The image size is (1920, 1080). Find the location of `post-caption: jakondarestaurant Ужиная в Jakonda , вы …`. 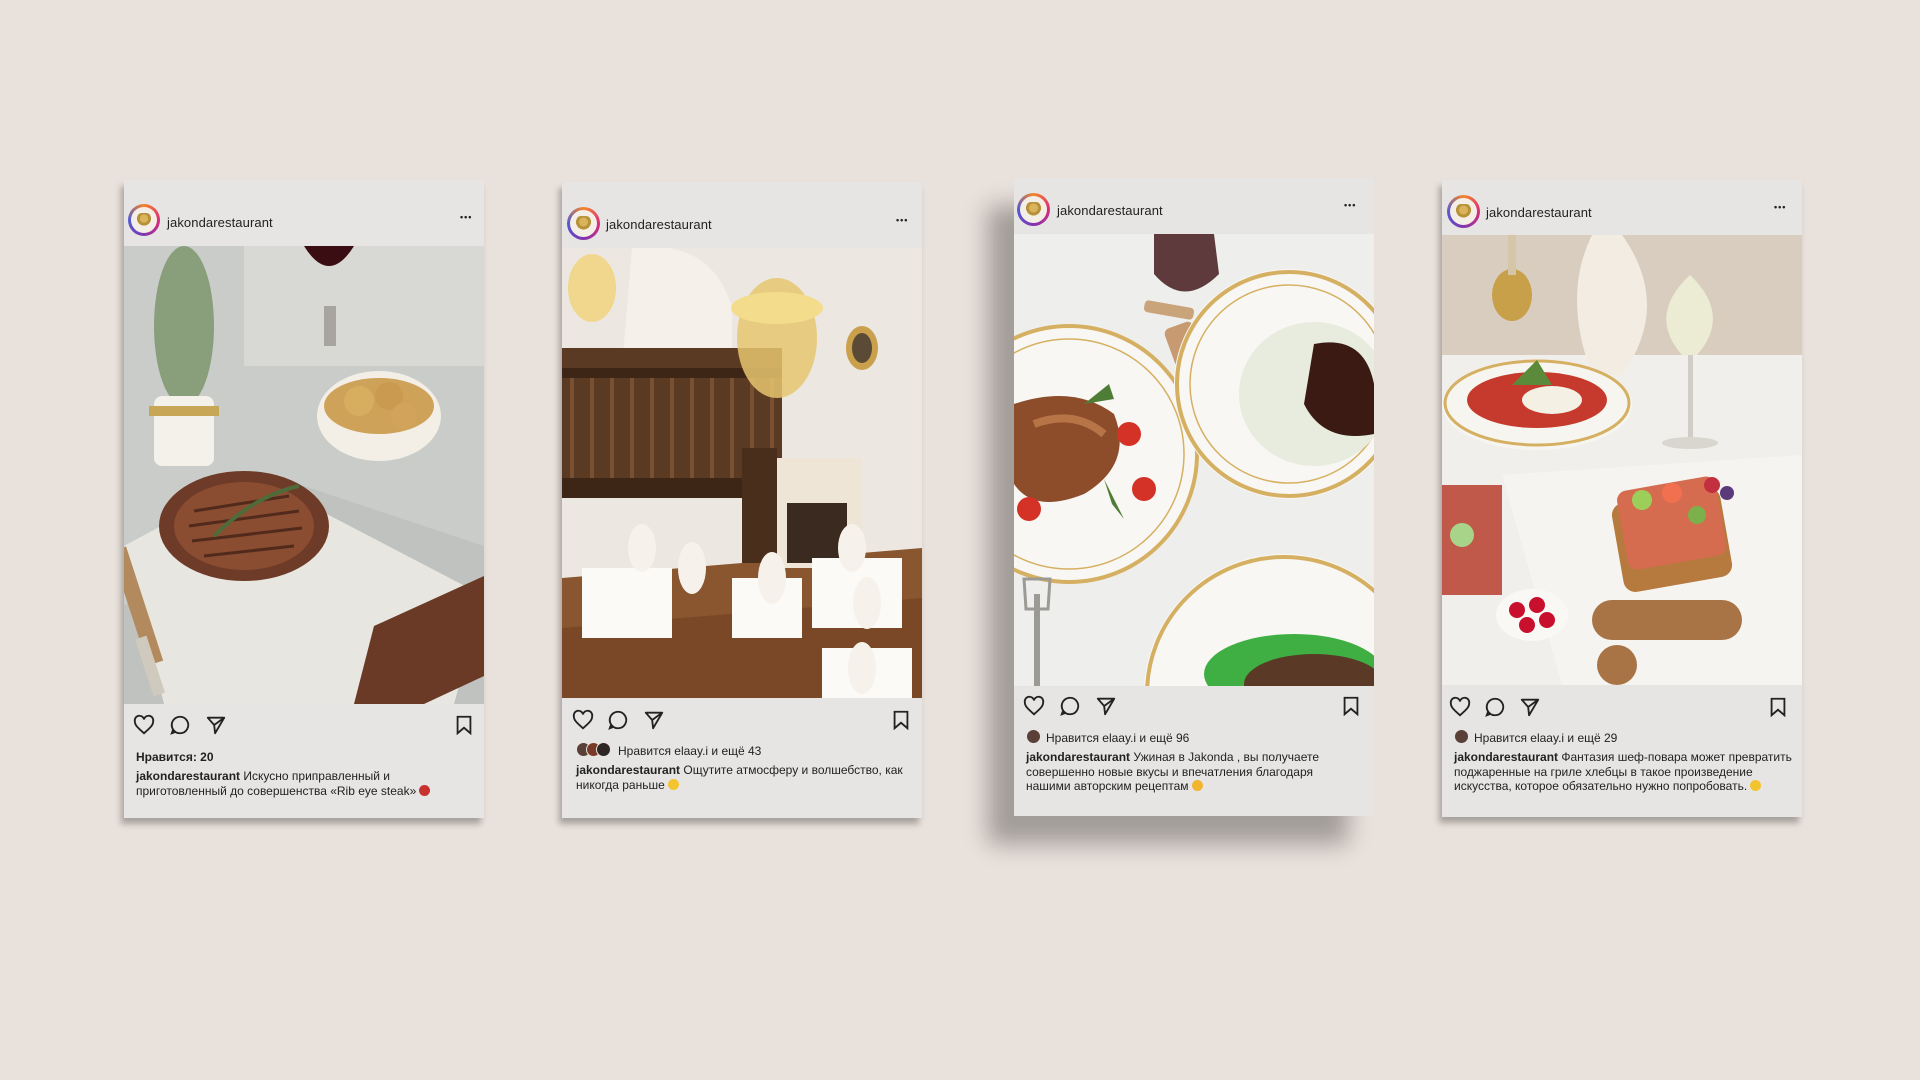

post-caption: jakondarestaurant Ужиная в Jakonda , вы … is located at coordinates (1191, 772).